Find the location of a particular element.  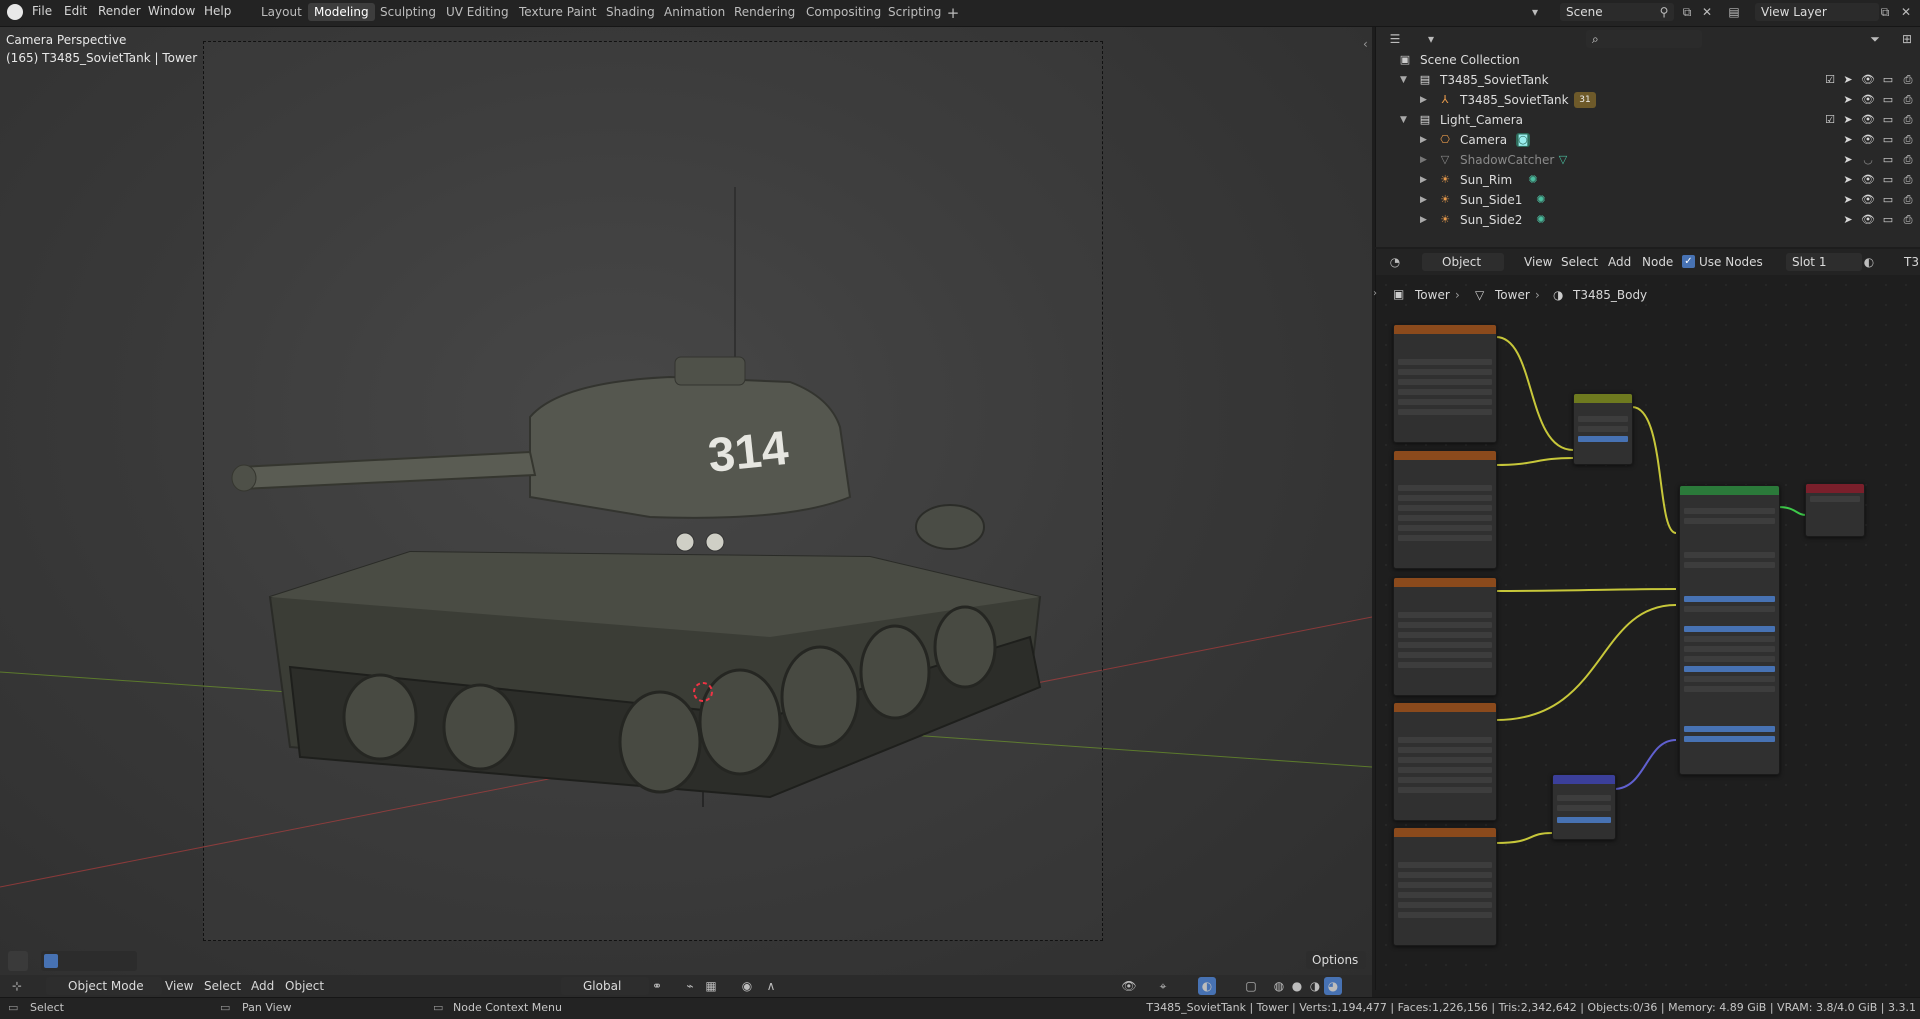

view-layer-field: View Layer is located at coordinates (1817, 12).